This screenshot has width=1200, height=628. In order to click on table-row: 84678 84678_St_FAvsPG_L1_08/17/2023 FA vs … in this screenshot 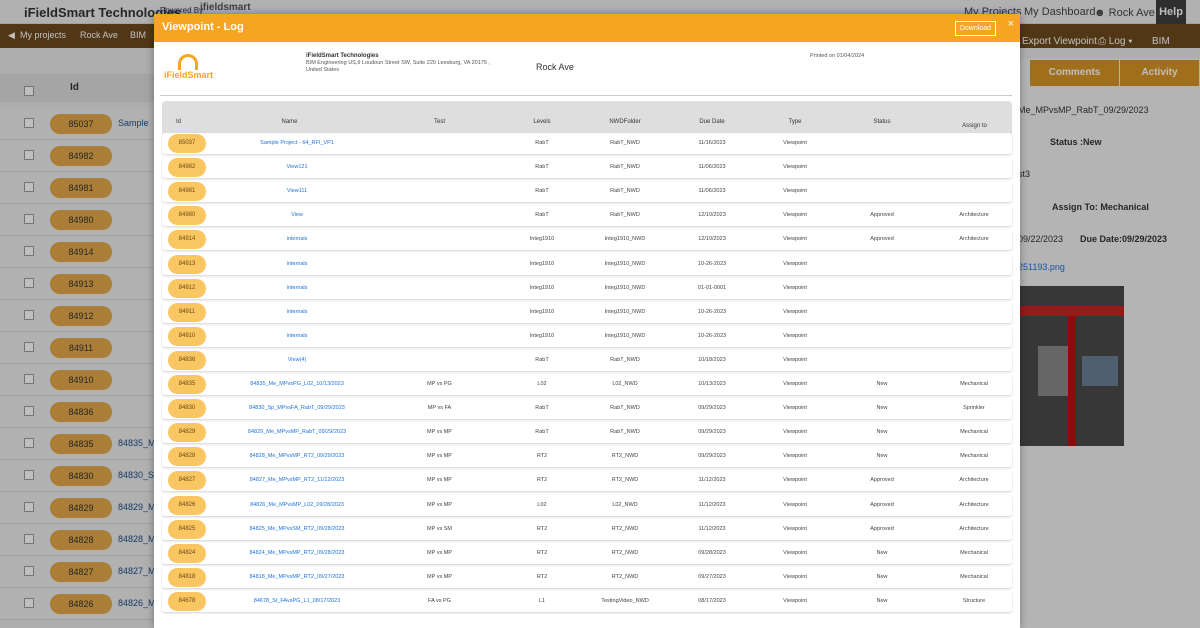, I will do `click(587, 601)`.